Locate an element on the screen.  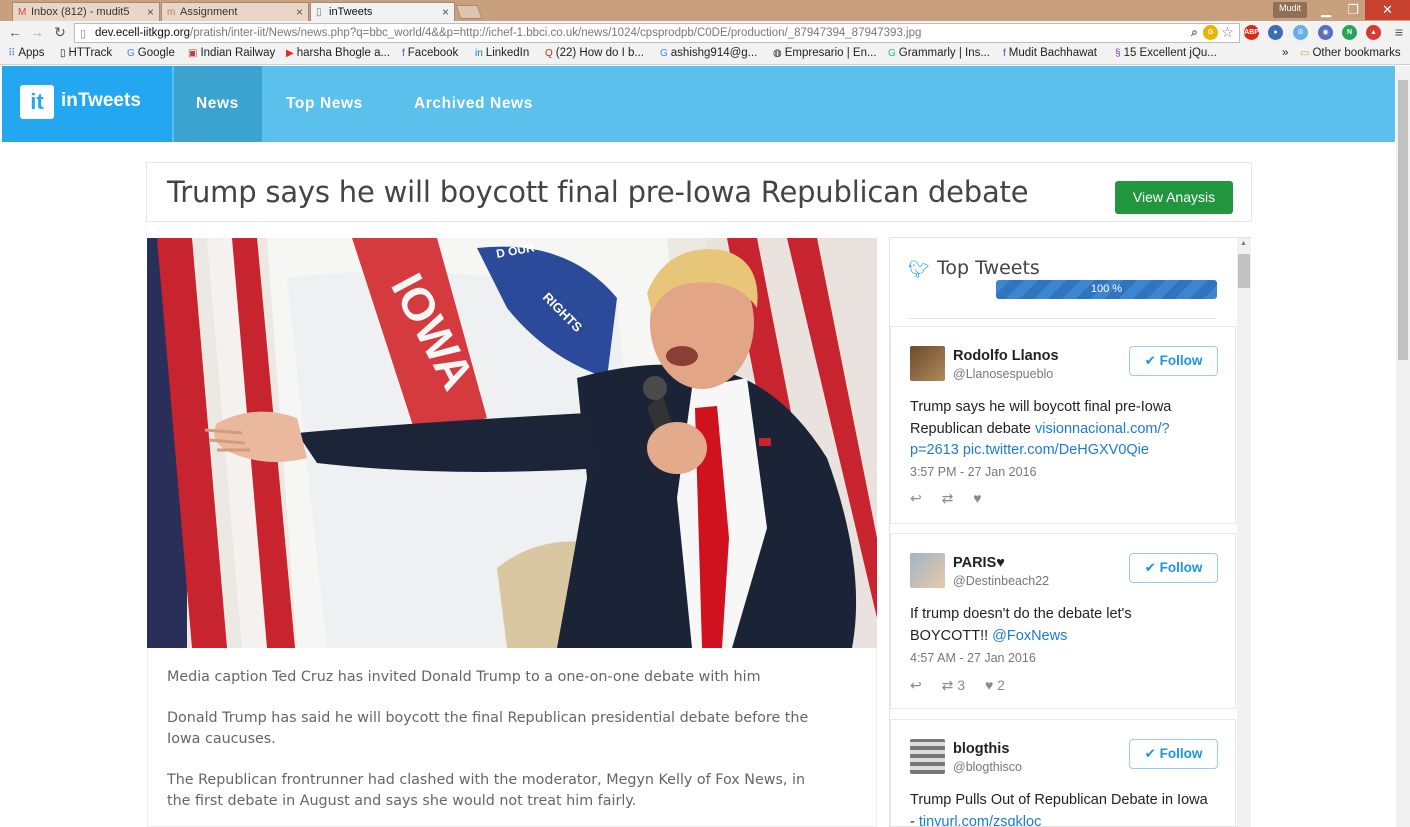
tweet-author-name: PARIS♥ is located at coordinates (979, 563).